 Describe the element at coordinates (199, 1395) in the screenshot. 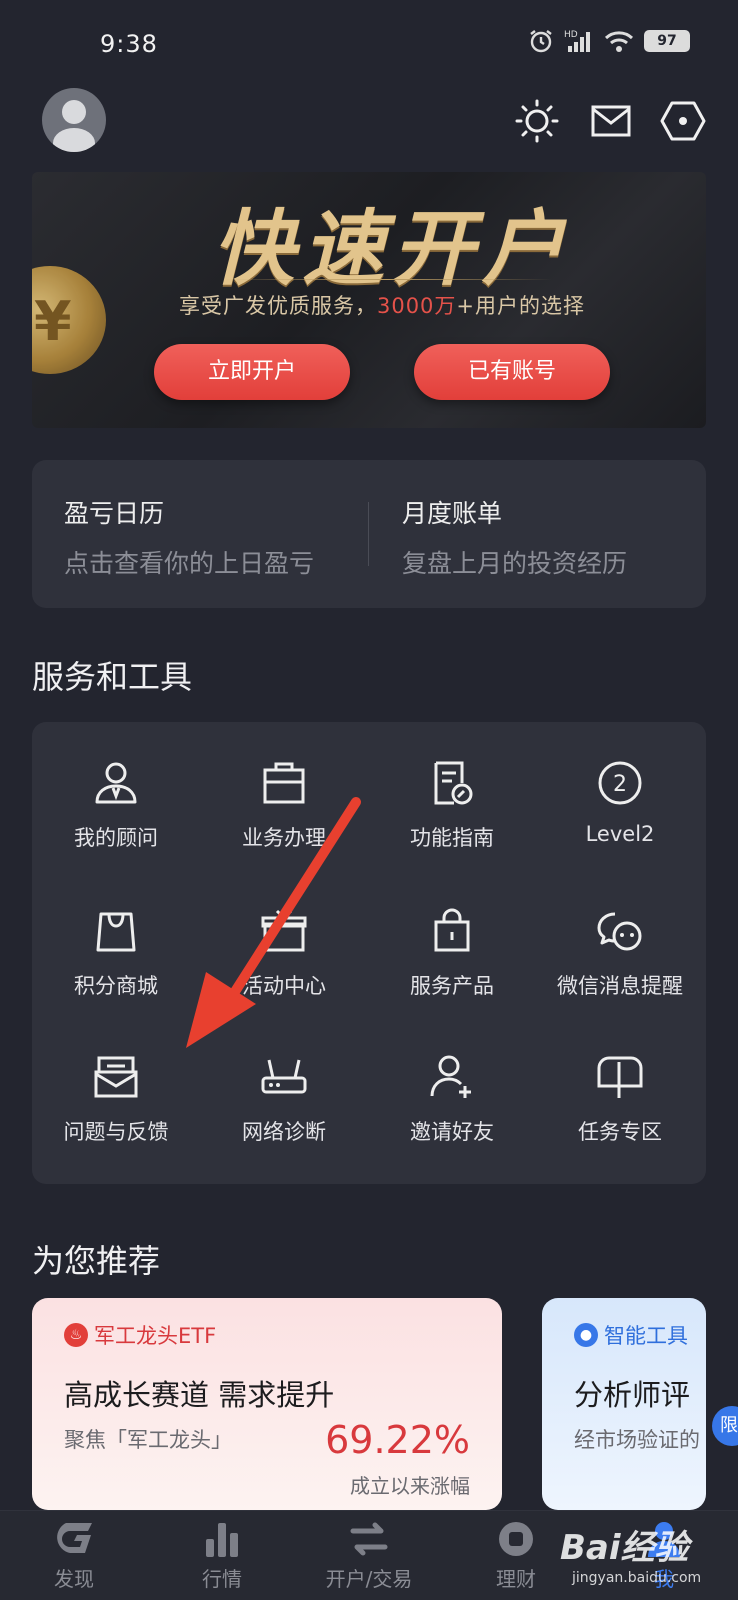

I see `card-headline: 高成长赛道 需求提升` at that location.